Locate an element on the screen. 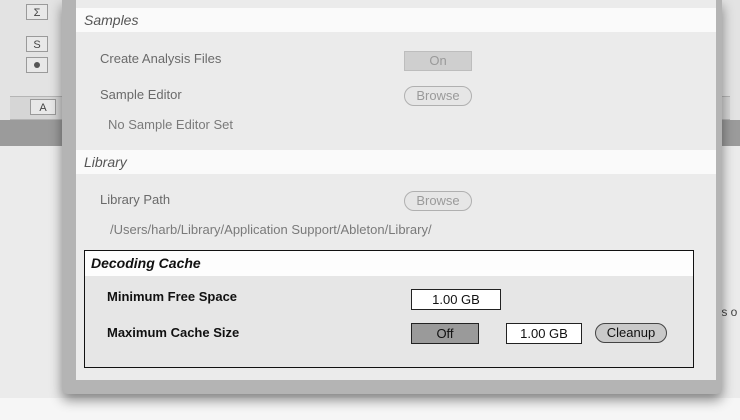 This screenshot has height=420, width=740. track-sum-button: Σ is located at coordinates (37, 12).